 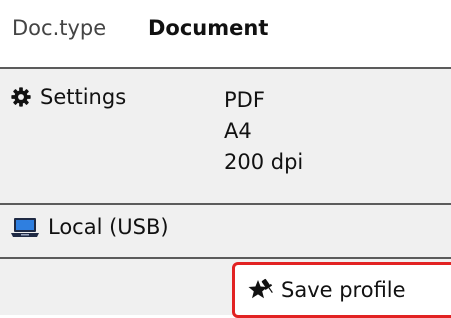 I want to click on save-profile-button: Save profile, so click(x=341, y=290).